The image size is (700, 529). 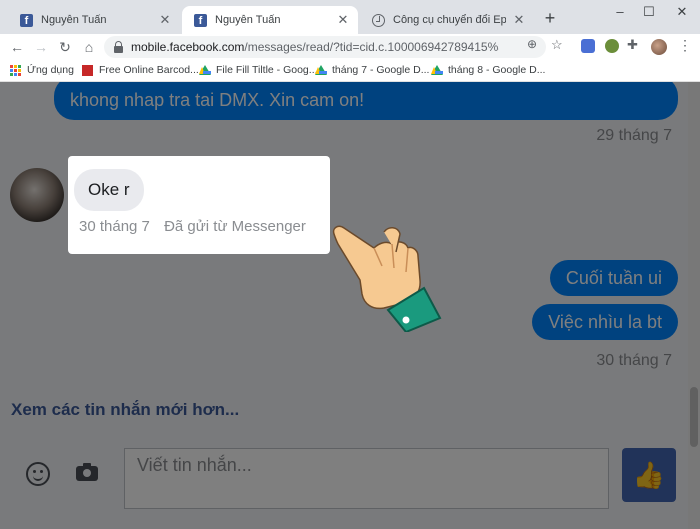 What do you see at coordinates (188, 47) in the screenshot?
I see `url-host: mobile.facebook.com` at bounding box center [188, 47].